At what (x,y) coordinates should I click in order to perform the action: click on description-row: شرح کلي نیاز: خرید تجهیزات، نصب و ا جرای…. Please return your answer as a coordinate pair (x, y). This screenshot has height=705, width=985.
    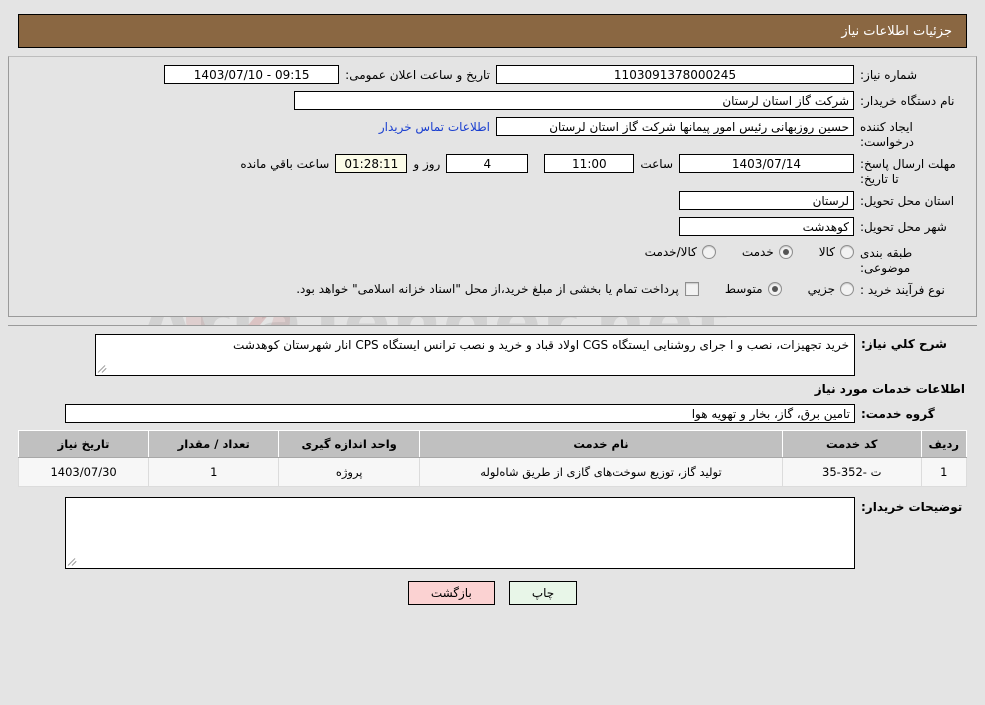
    Looking at the image, I should click on (492, 355).